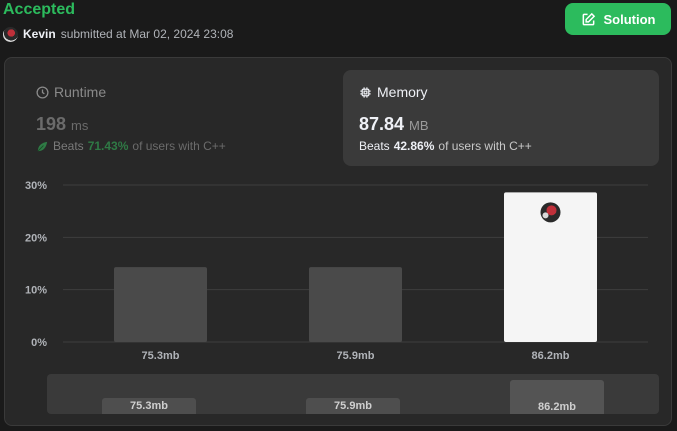 Image resolution: width=677 pixels, height=431 pixels. Describe the element at coordinates (353, 406) in the screenshot. I see `navigator-bar: 75.9mb` at that location.